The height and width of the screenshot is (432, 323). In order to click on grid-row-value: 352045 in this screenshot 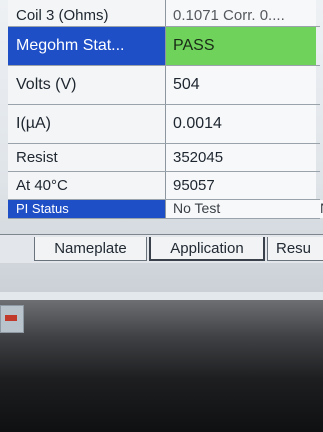, I will do `click(241, 157)`.